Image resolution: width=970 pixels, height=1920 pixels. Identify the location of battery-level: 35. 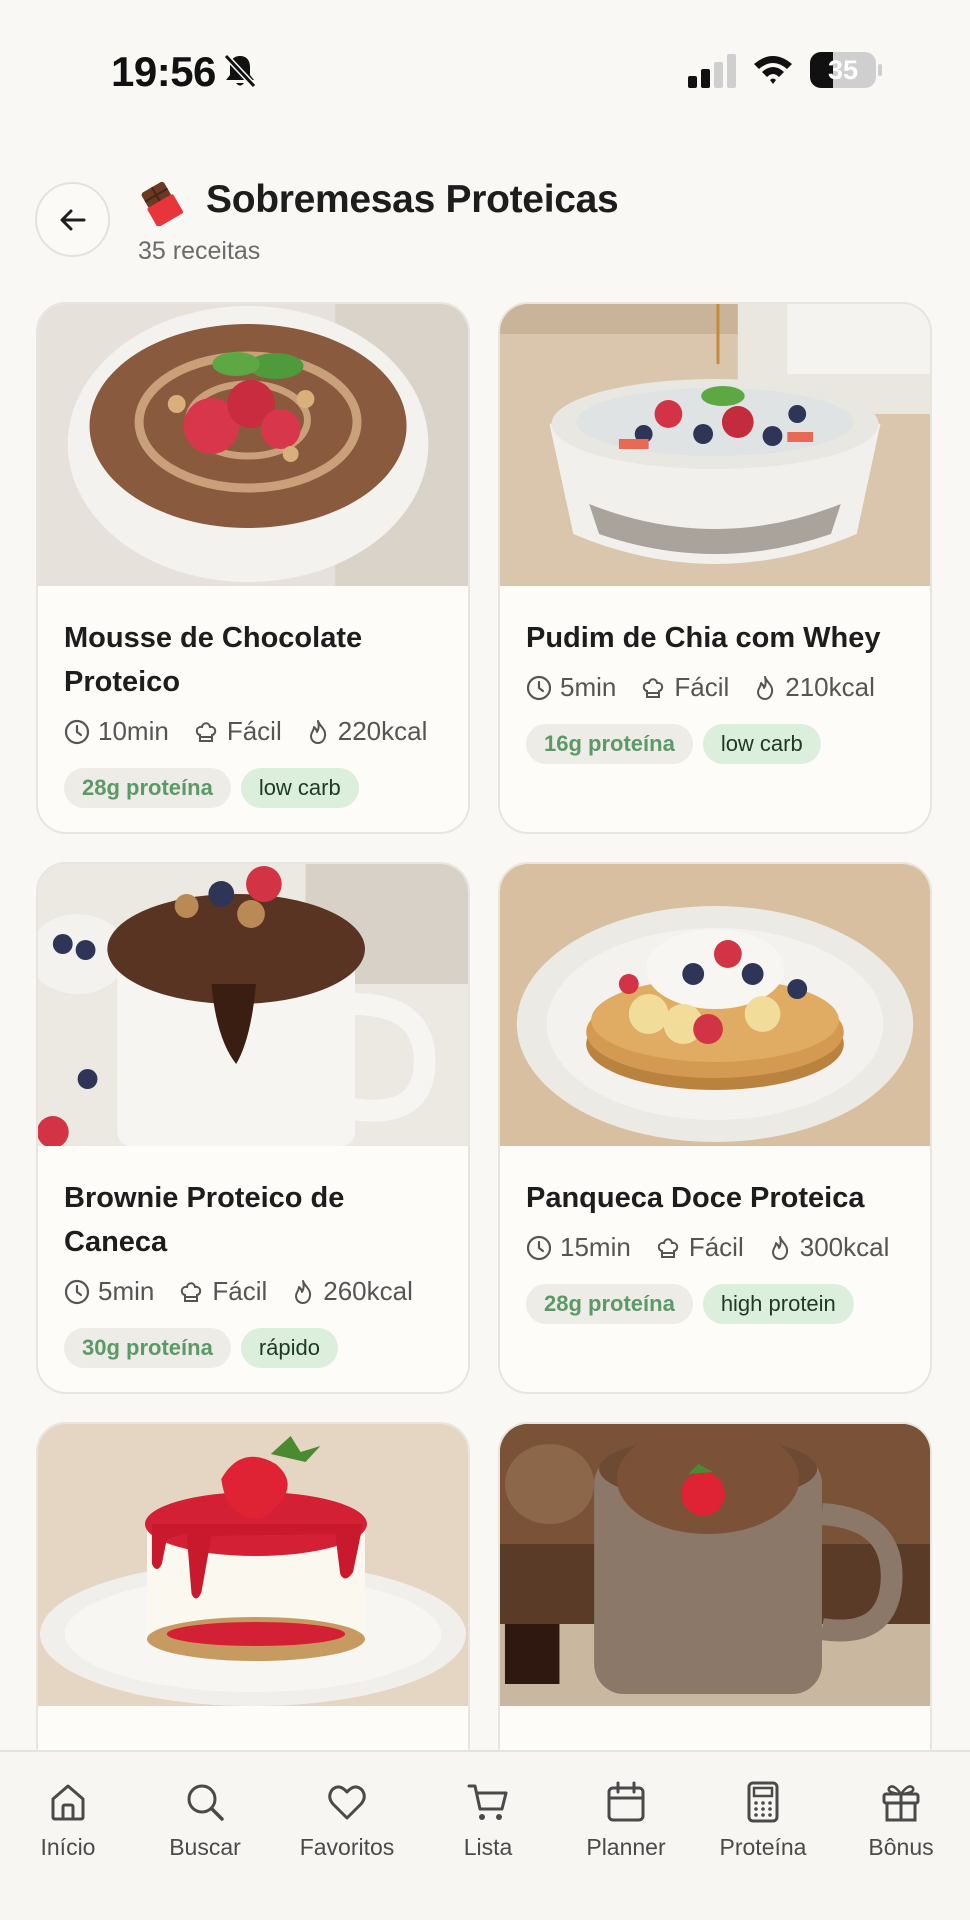
(843, 70).